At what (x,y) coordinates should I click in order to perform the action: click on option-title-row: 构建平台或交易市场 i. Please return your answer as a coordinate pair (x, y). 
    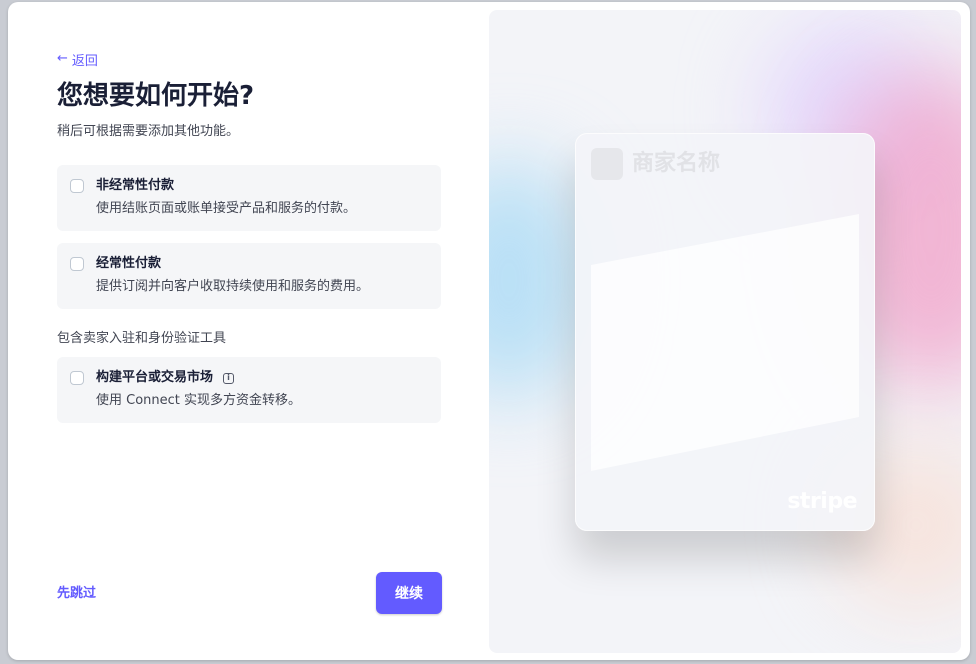
    Looking at the image, I should click on (165, 378).